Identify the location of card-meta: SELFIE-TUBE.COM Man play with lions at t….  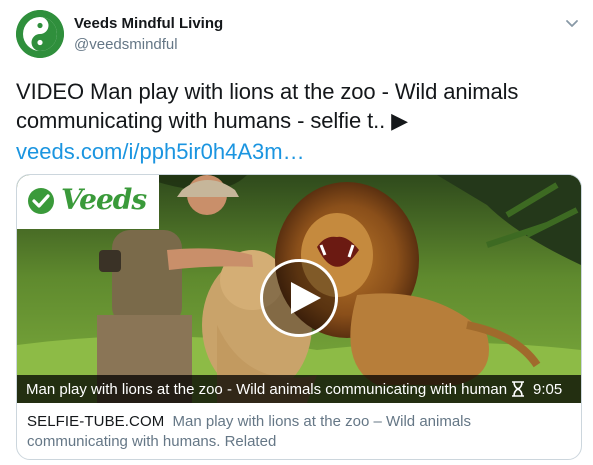
(299, 432).